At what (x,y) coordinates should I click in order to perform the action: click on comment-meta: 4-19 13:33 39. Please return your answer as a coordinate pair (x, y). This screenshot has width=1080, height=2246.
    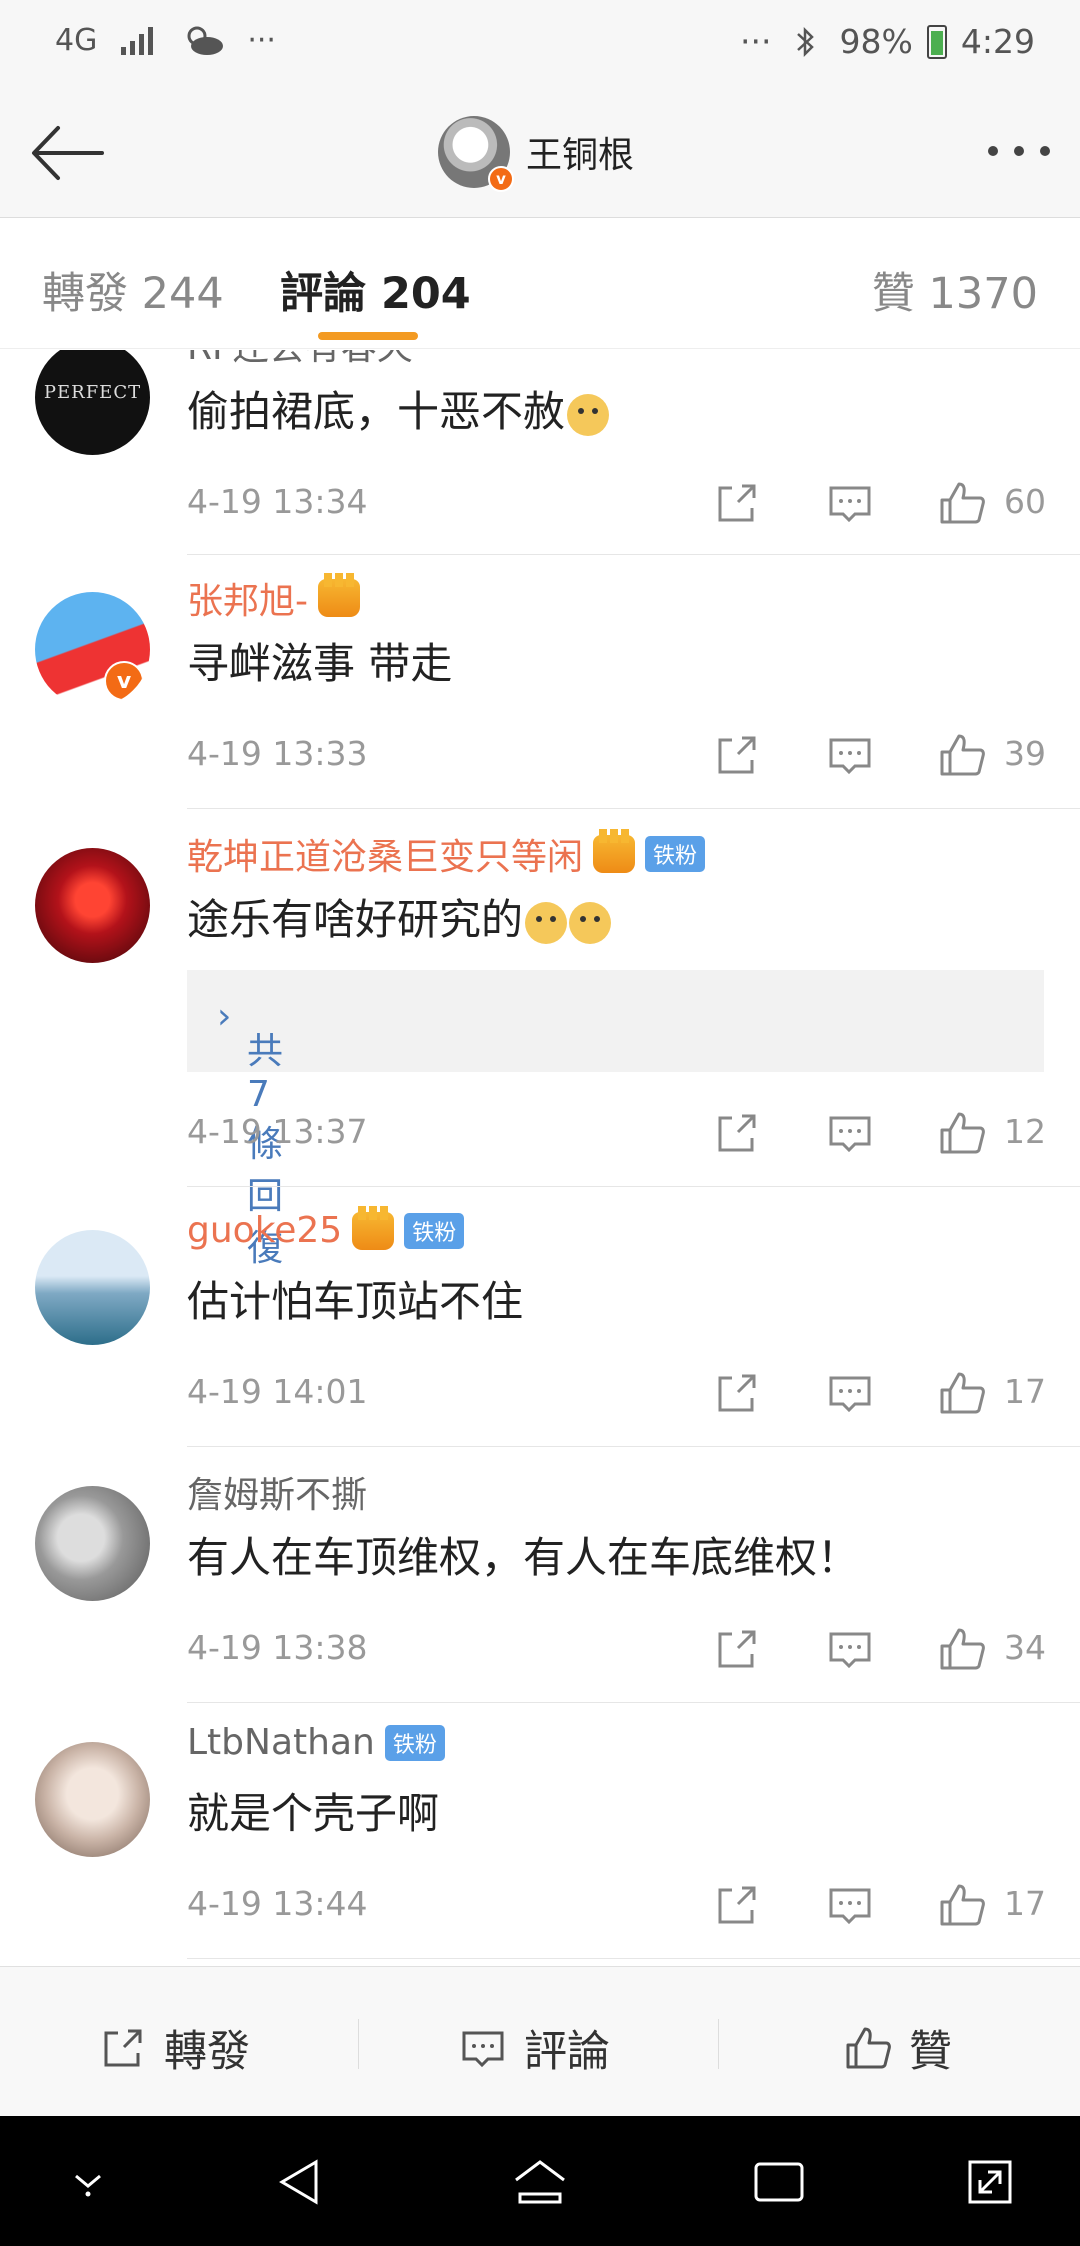
    Looking at the image, I should click on (616, 755).